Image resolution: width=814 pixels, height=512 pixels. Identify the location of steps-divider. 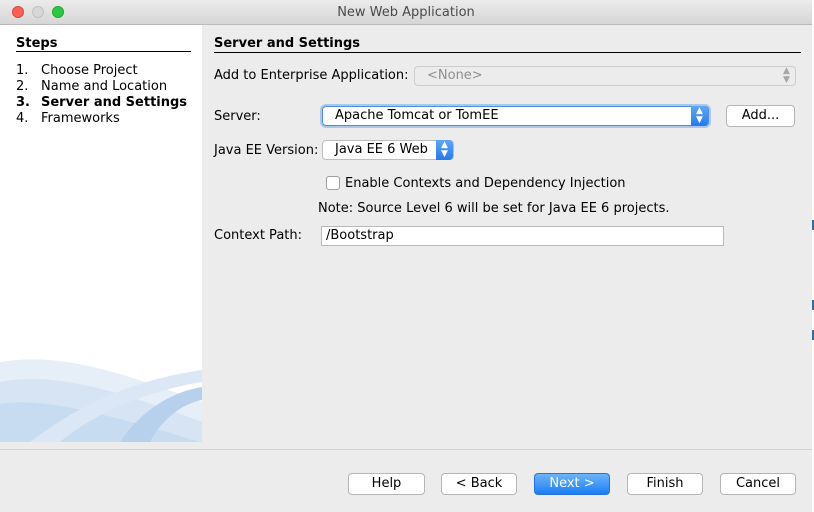
(103, 51).